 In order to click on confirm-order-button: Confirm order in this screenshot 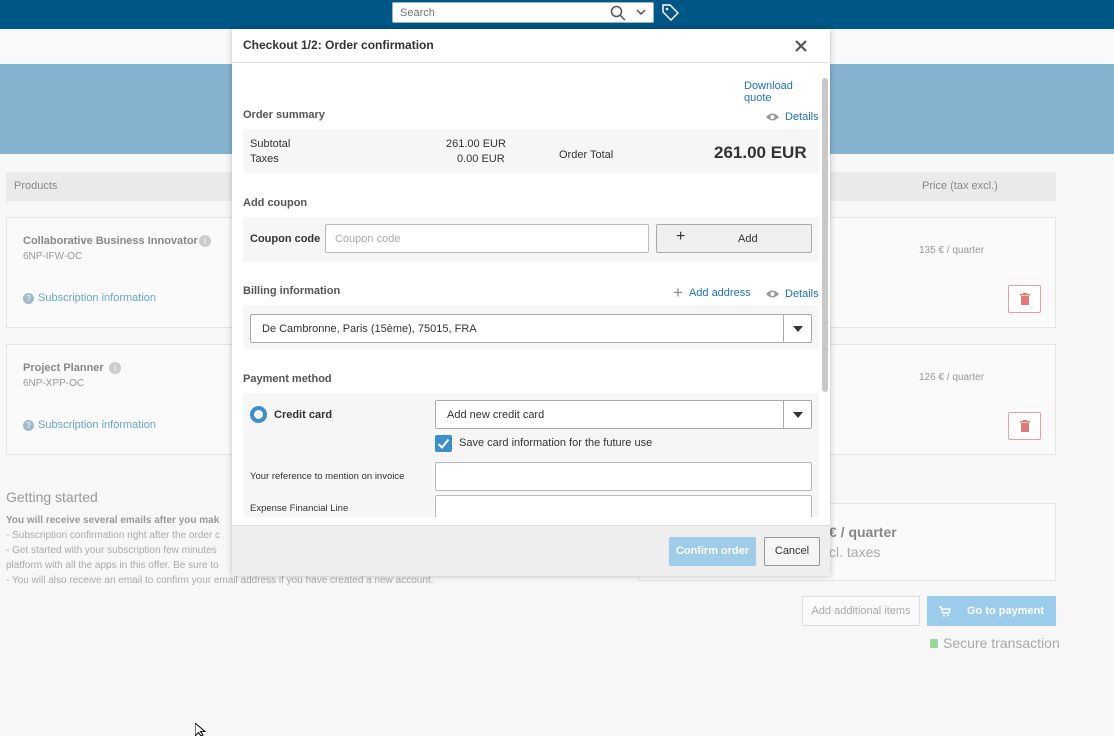, I will do `click(712, 551)`.